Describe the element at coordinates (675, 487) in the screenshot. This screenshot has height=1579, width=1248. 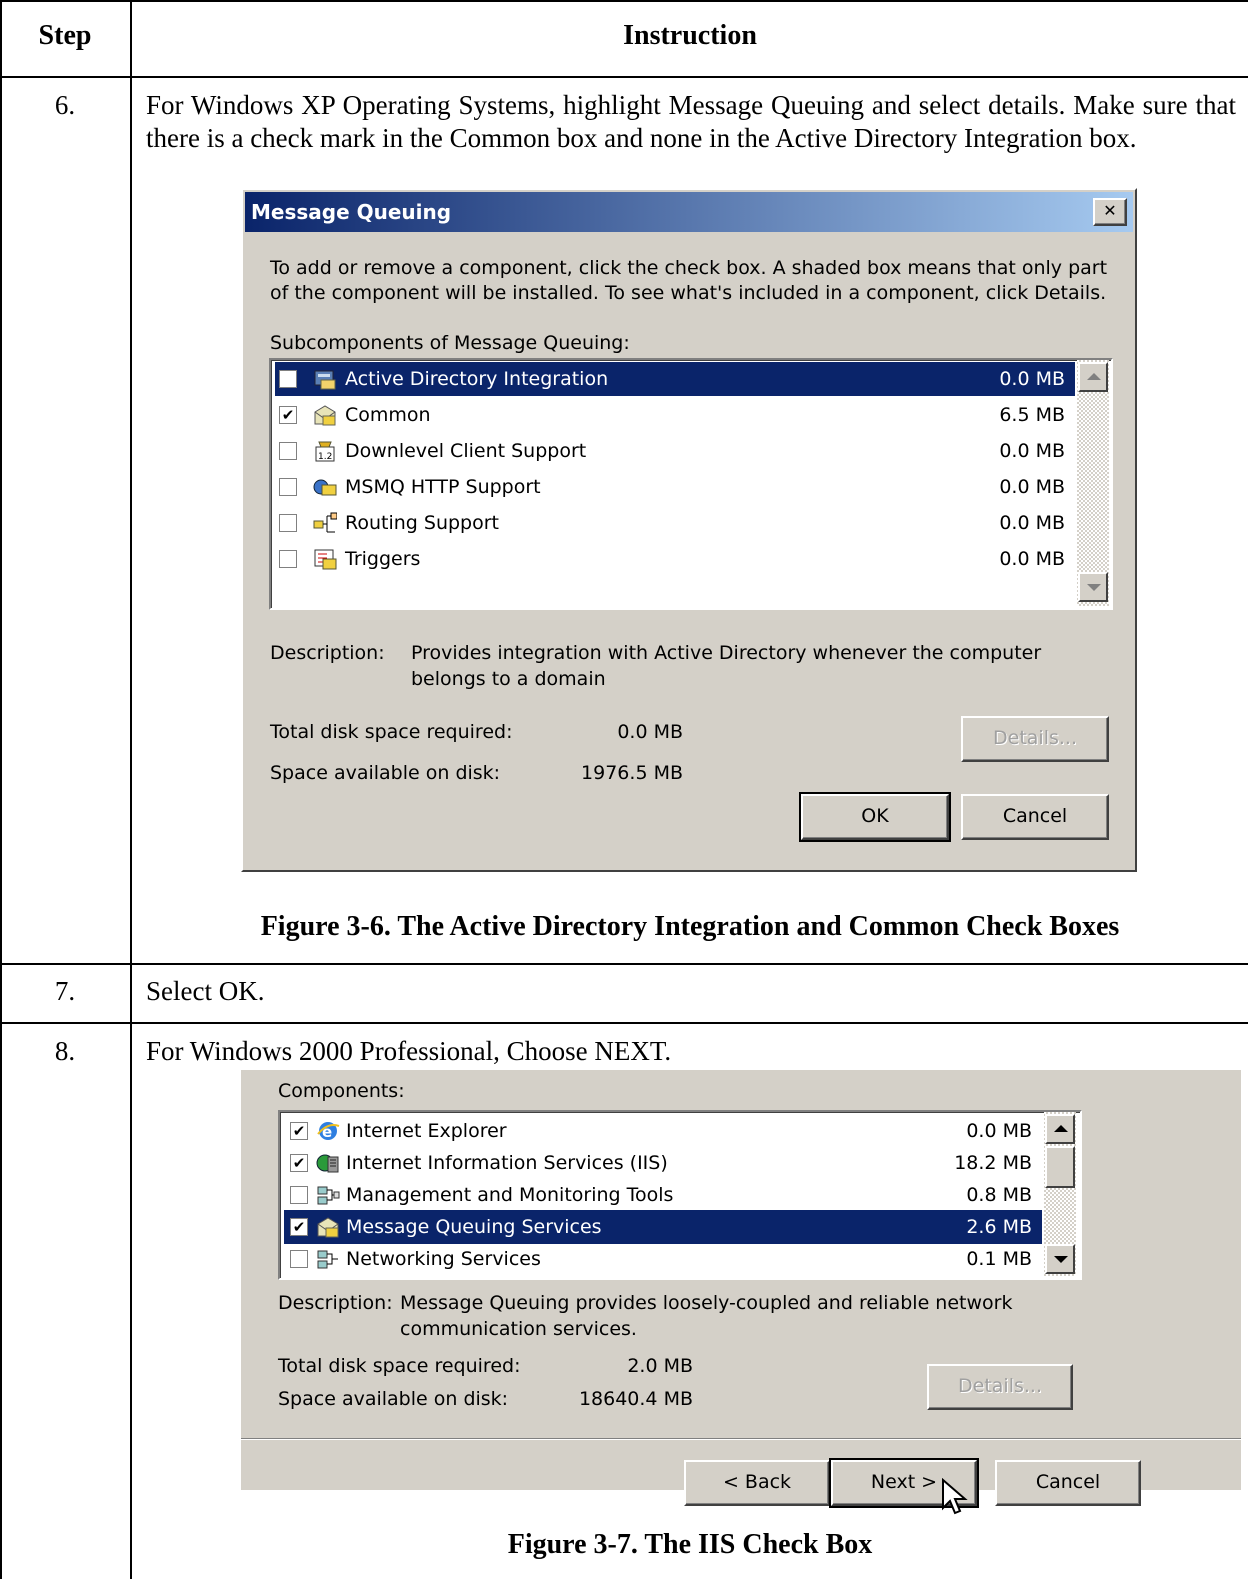
I see `list-item: MSMQ HTTP Support 0.0 MB` at that location.